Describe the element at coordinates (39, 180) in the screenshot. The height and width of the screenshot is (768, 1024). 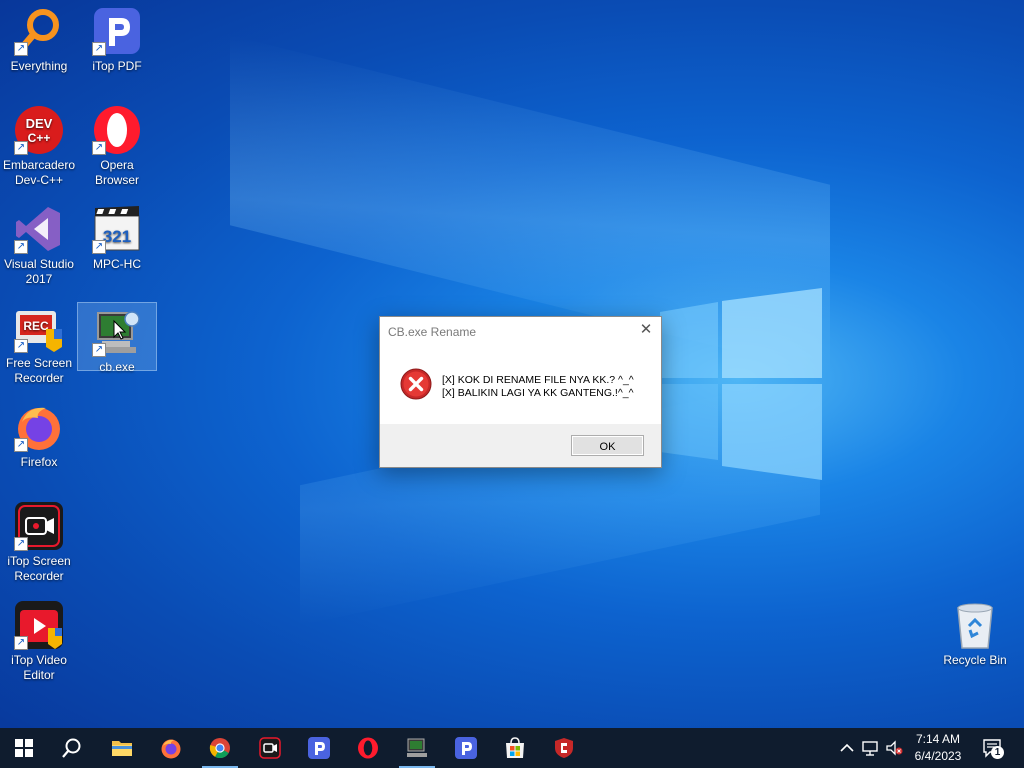
I see `icon-label-line2: Dev-C++` at that location.